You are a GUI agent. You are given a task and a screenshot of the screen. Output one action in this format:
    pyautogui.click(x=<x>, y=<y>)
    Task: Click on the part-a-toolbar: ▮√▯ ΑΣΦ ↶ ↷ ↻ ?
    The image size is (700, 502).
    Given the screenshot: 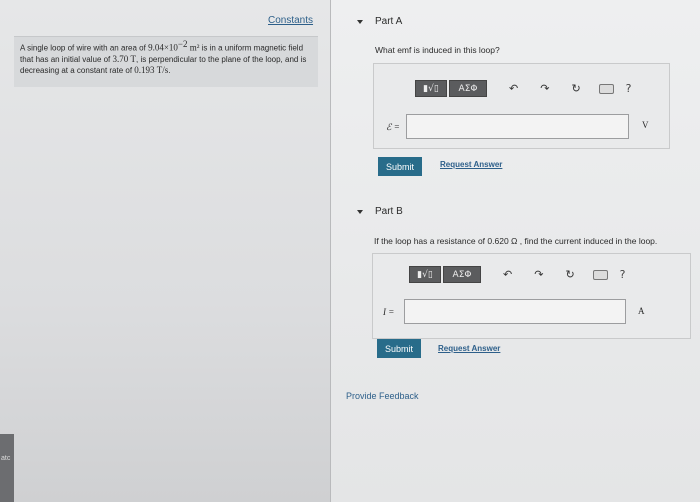 What is the action you would take?
    pyautogui.click(x=523, y=88)
    